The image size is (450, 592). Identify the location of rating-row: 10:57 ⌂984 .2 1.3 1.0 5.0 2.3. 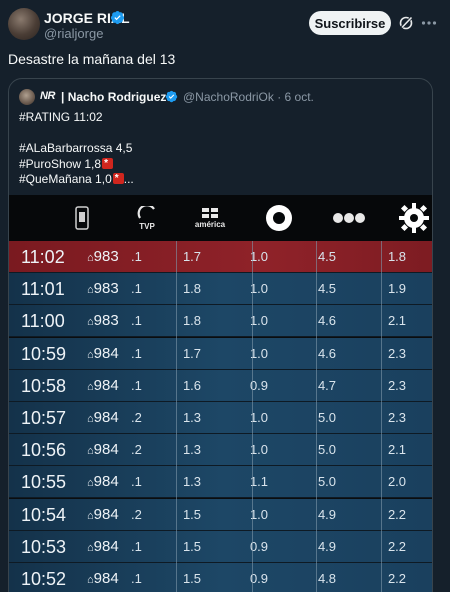
(220, 418).